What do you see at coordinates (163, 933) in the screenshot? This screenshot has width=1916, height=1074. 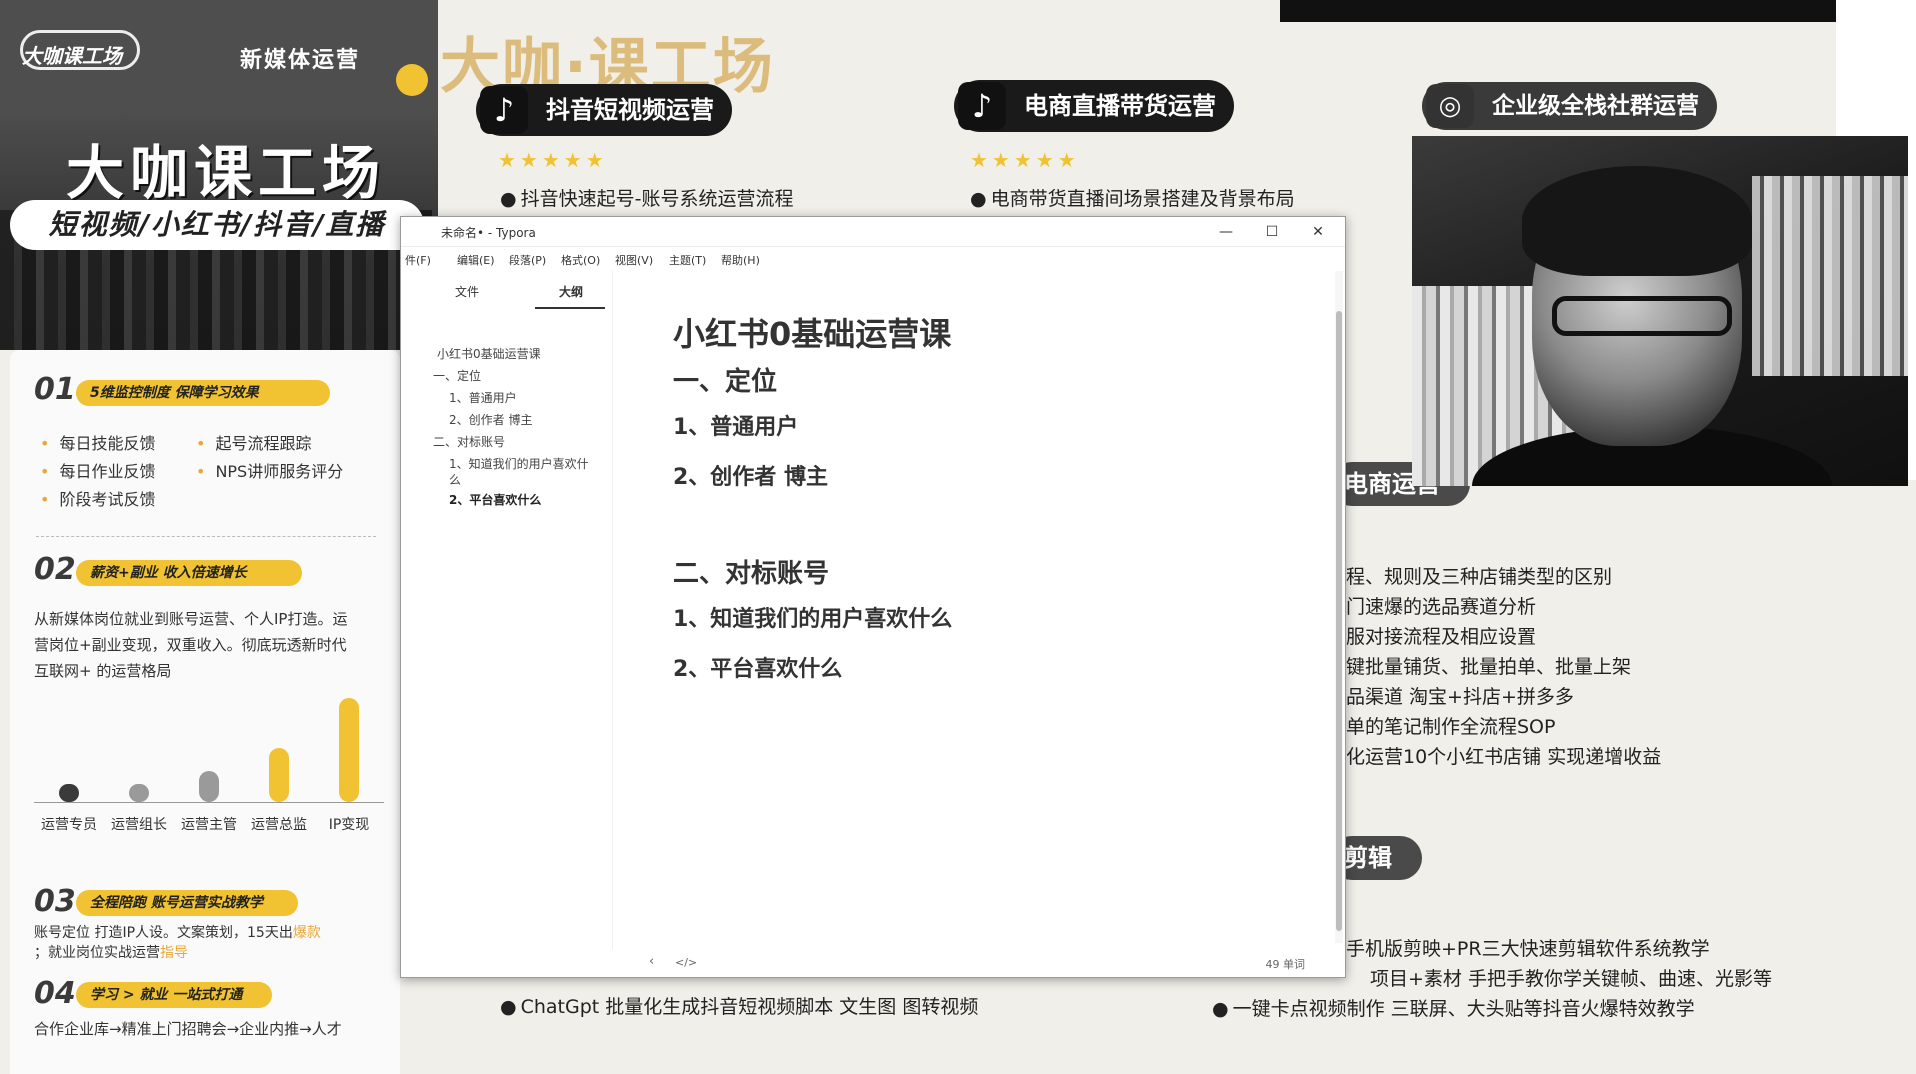 I see `paragraph-text: 账号定位 打造IP人设。文案策划，15天出` at bounding box center [163, 933].